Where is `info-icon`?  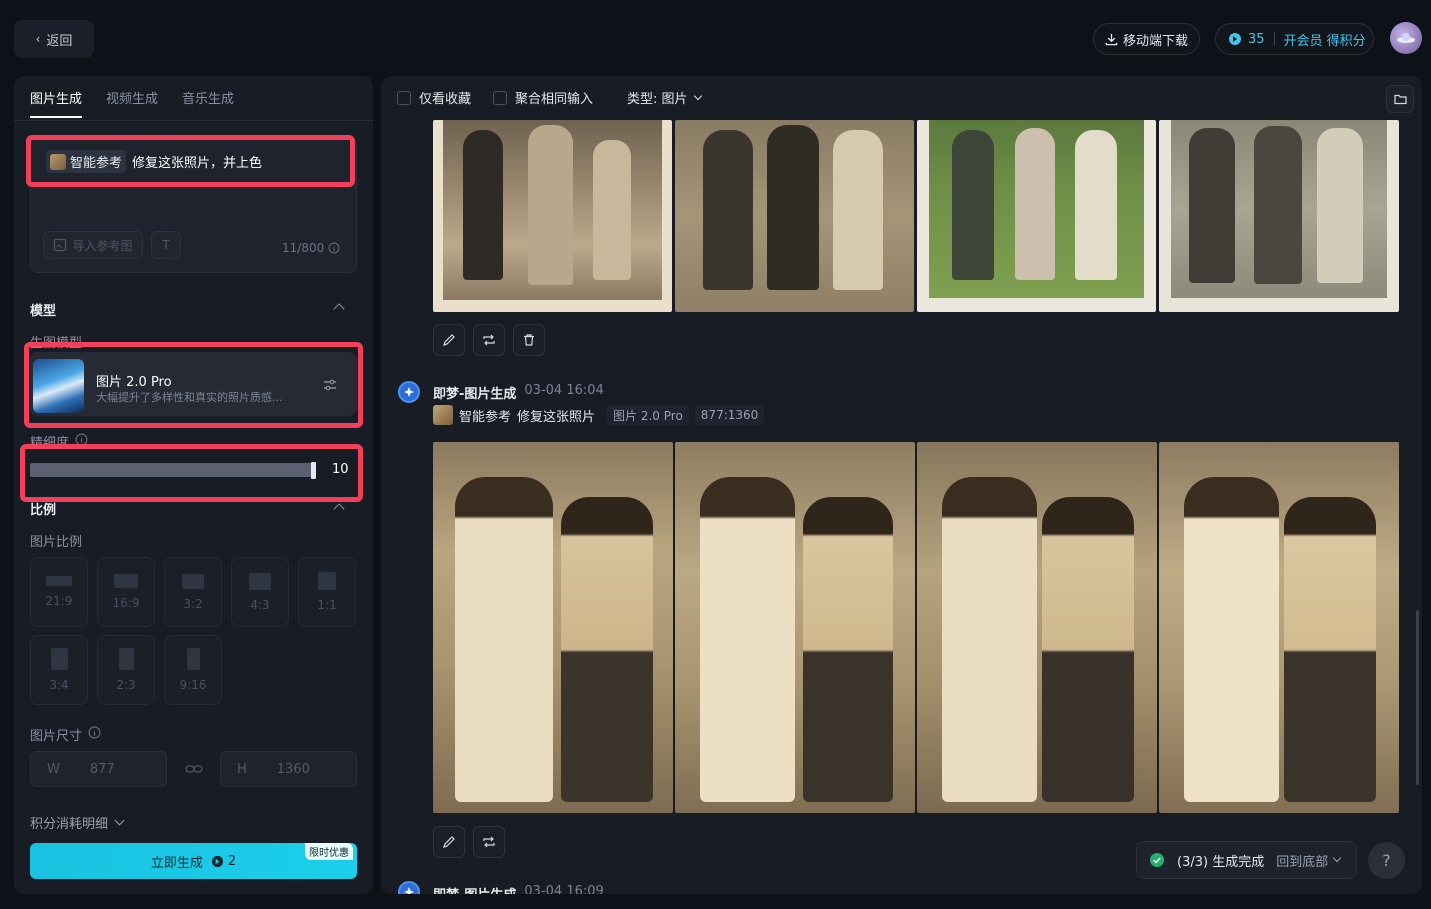 info-icon is located at coordinates (334, 248).